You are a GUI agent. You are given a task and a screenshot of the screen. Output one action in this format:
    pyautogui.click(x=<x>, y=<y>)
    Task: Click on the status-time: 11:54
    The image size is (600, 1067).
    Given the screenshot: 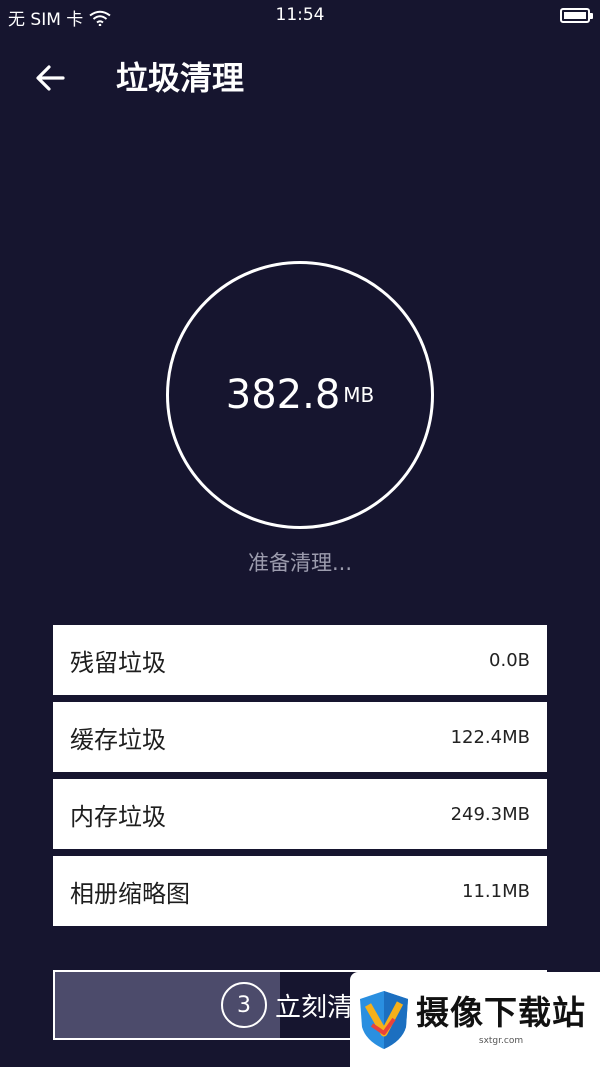 What is the action you would take?
    pyautogui.click(x=300, y=15)
    